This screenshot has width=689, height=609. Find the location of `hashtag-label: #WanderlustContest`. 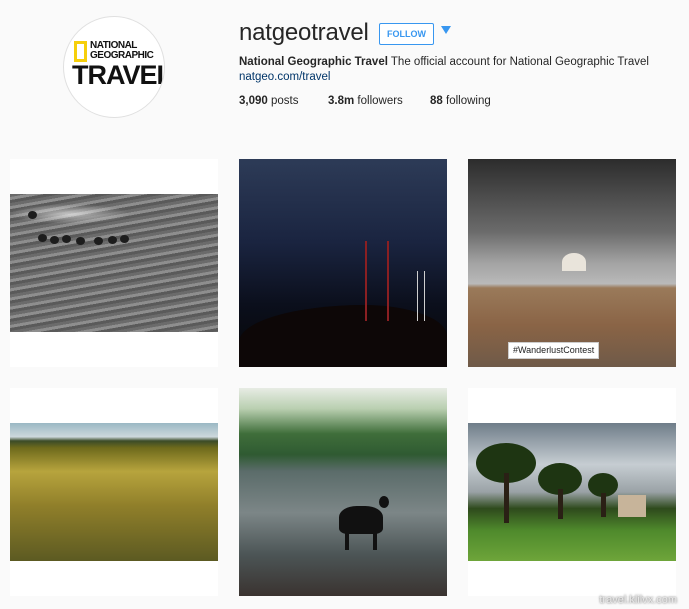

hashtag-label: #WanderlustContest is located at coordinates (554, 350).